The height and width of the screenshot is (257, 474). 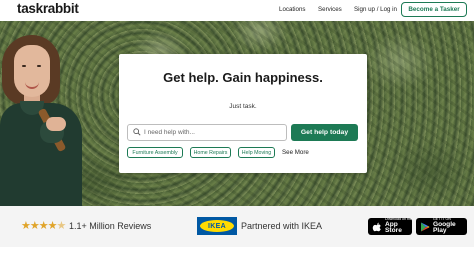 I want to click on chip-help-moving: Help Moving, so click(x=256, y=152).